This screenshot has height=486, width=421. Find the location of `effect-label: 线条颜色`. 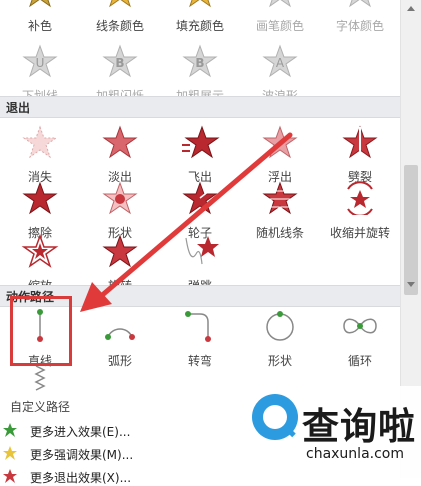

effect-label: 线条颜色 is located at coordinates (119, 26).